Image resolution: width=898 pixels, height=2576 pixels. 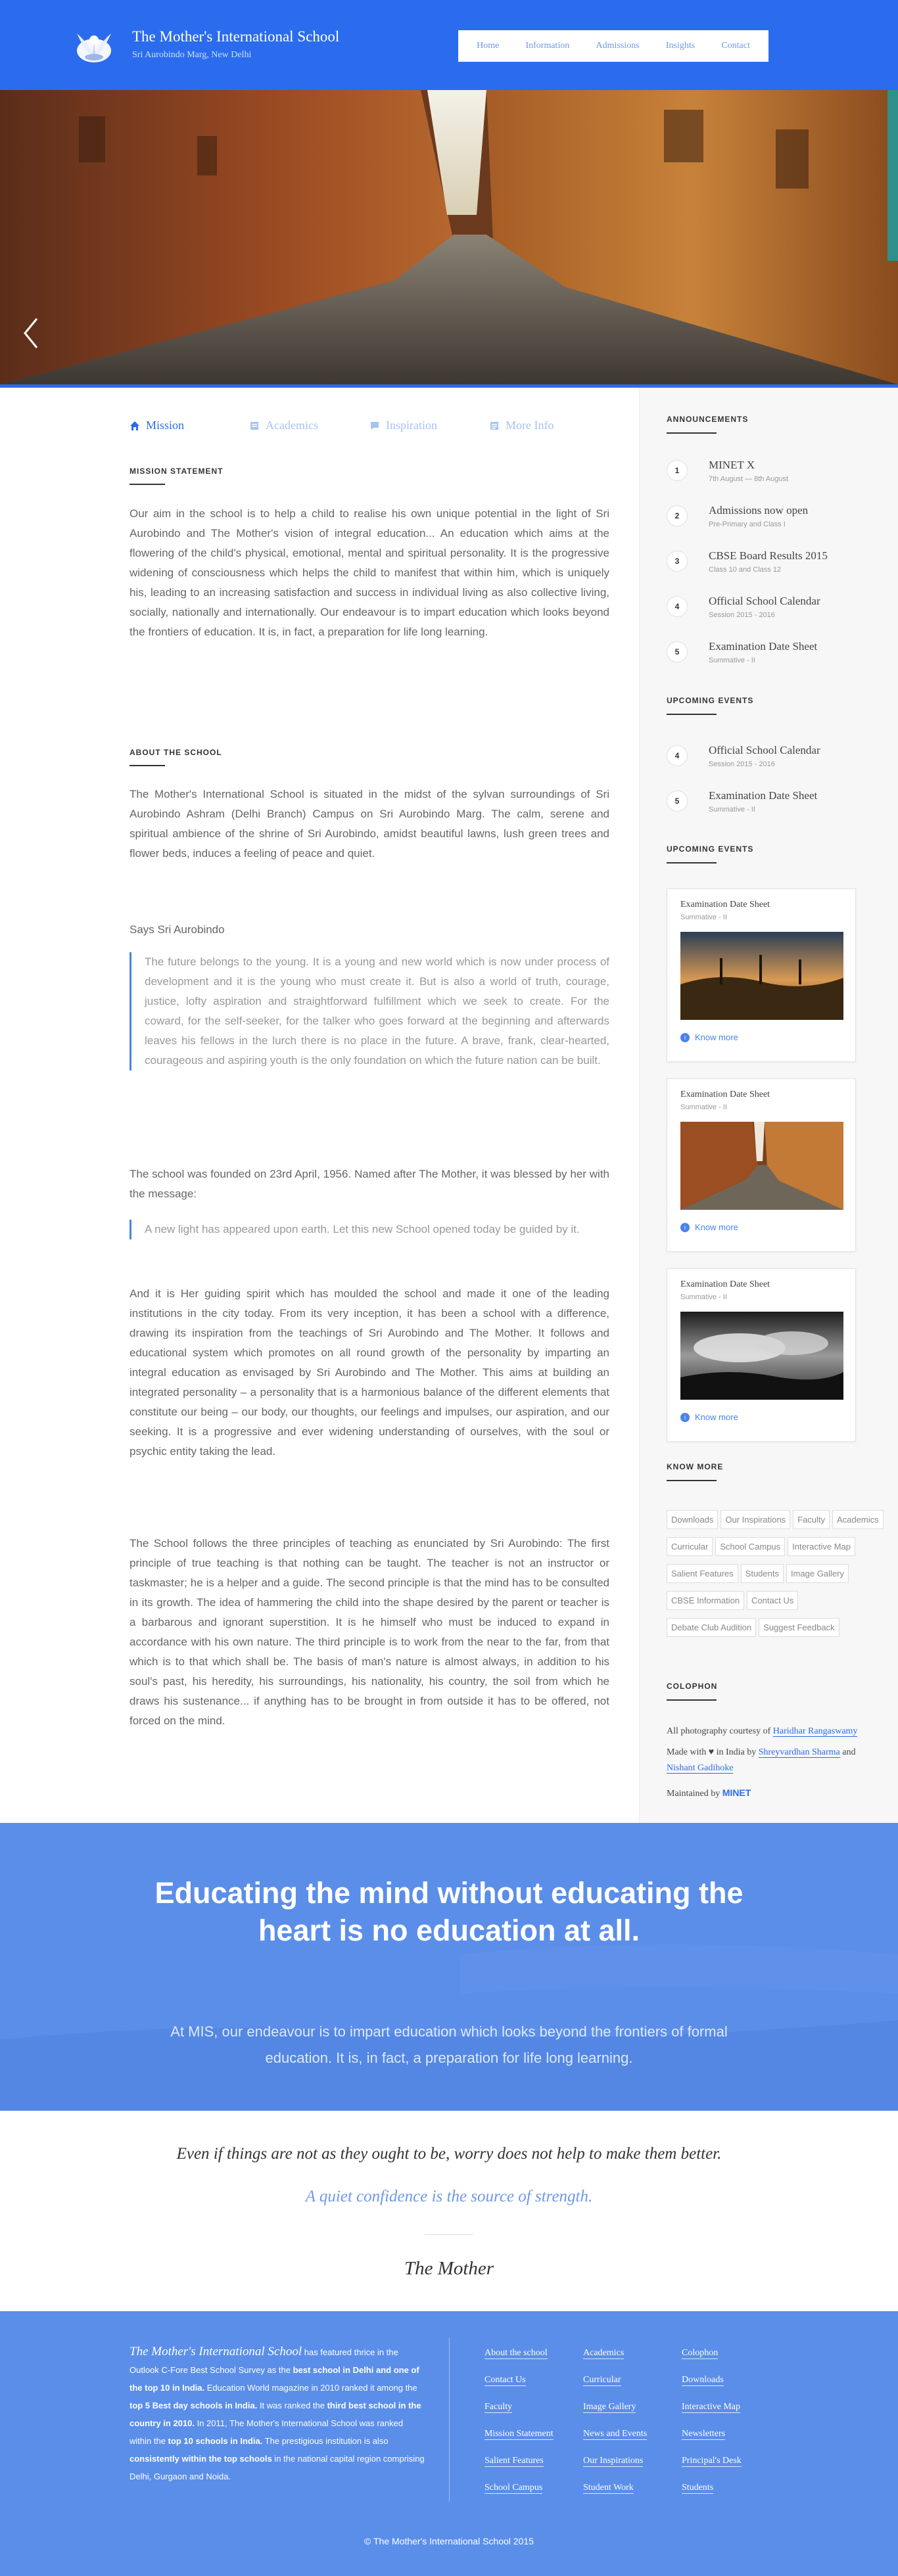 I want to click on site-title: The Mother's International School, so click(x=236, y=36).